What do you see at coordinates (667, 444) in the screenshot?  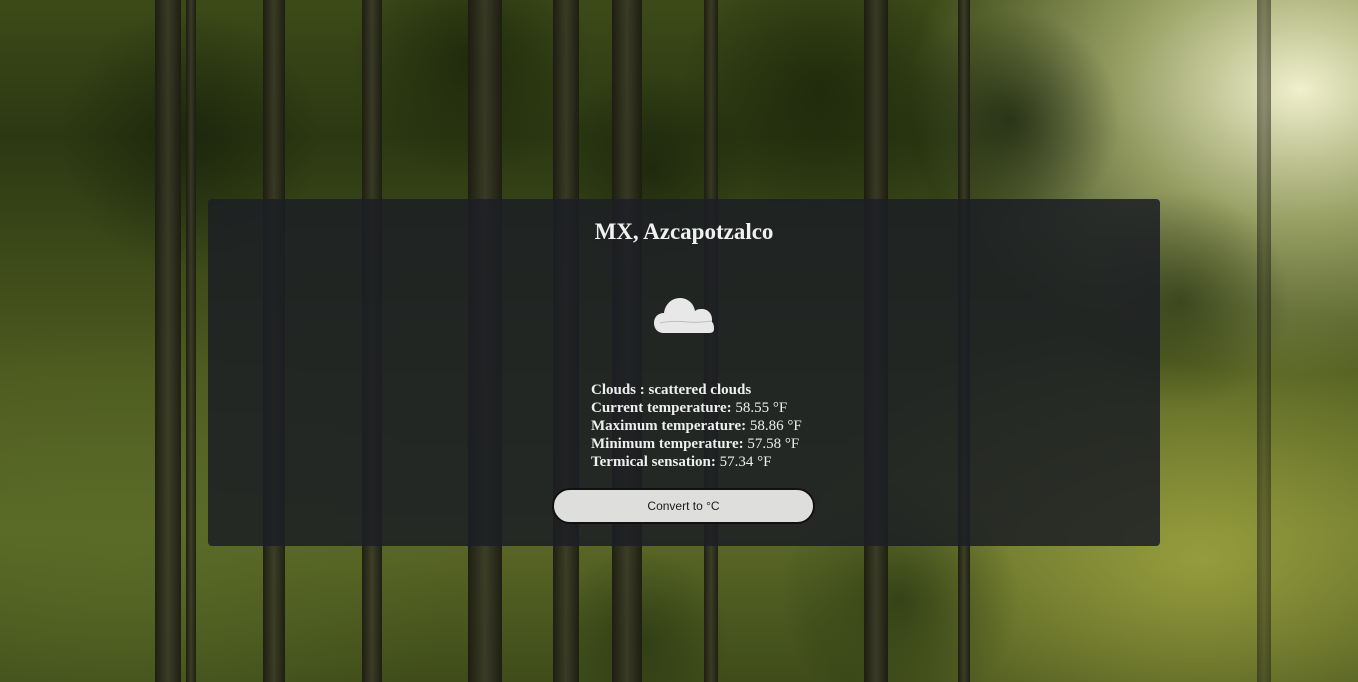 I see `minimum-temperature-label: Minimum temperature:` at bounding box center [667, 444].